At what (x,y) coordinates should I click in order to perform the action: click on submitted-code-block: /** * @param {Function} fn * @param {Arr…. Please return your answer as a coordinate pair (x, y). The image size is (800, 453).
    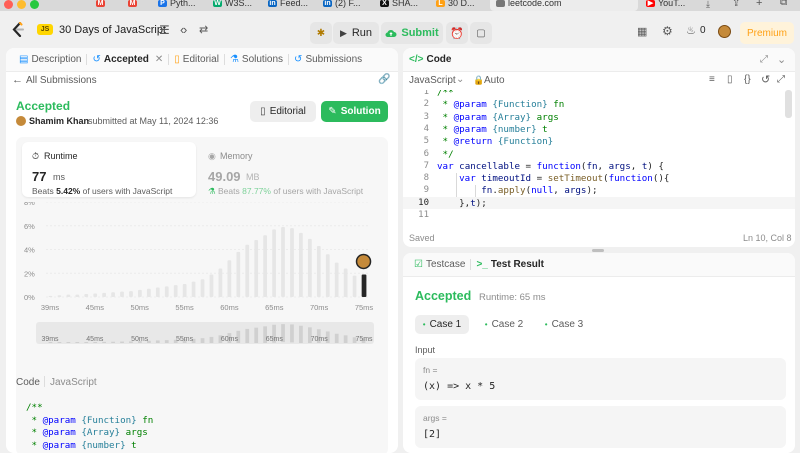
    Looking at the image, I should click on (202, 424).